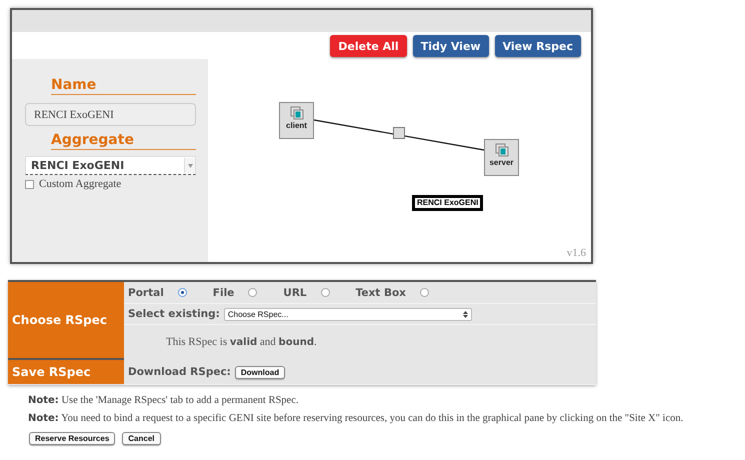 The height and width of the screenshot is (460, 745). Describe the element at coordinates (189, 165) in the screenshot. I see `caret-icon` at that location.